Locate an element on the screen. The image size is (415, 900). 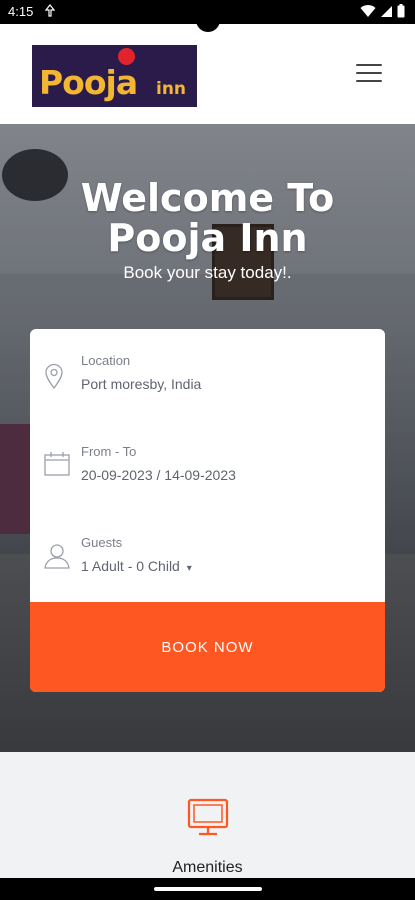
guests-value: 1 Adult - 0 Child ▾ is located at coordinates (136, 566).